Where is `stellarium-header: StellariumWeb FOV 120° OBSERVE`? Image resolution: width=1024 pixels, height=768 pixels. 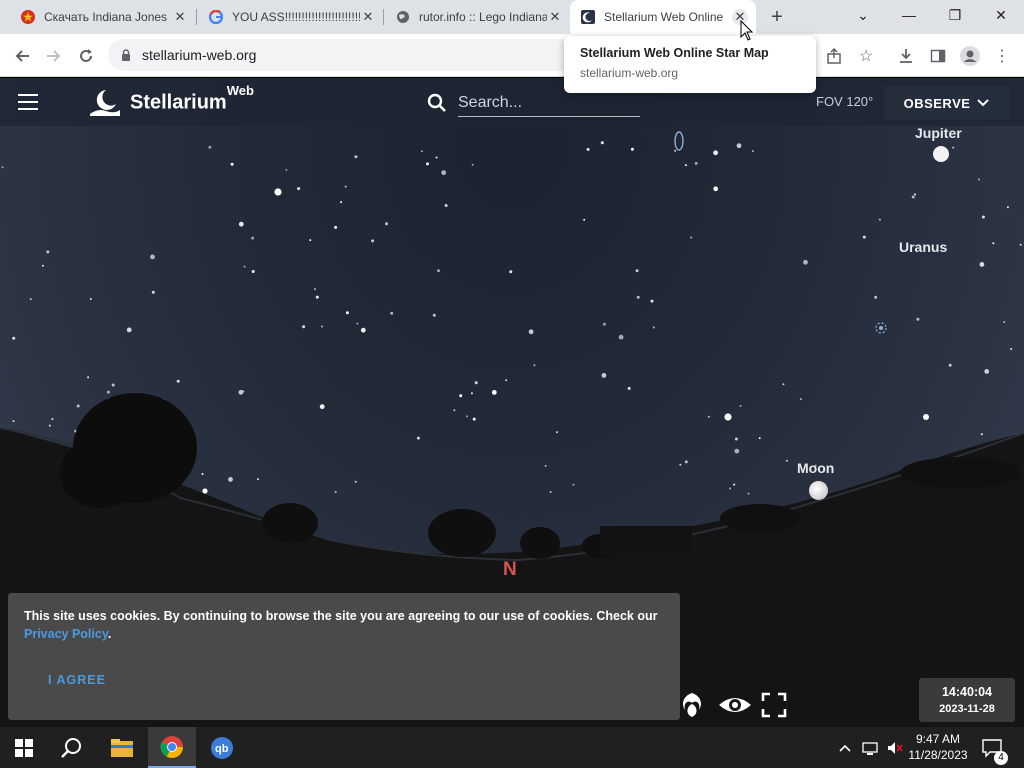 stellarium-header: StellariumWeb FOV 120° OBSERVE is located at coordinates (512, 102).